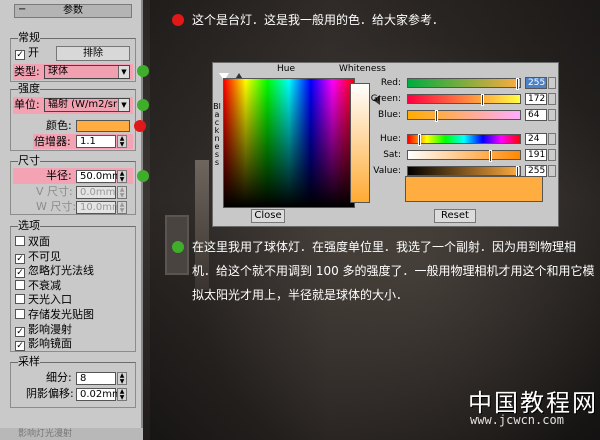  Describe the element at coordinates (33, 52) in the screenshot. I see `on-label: 开` at that location.